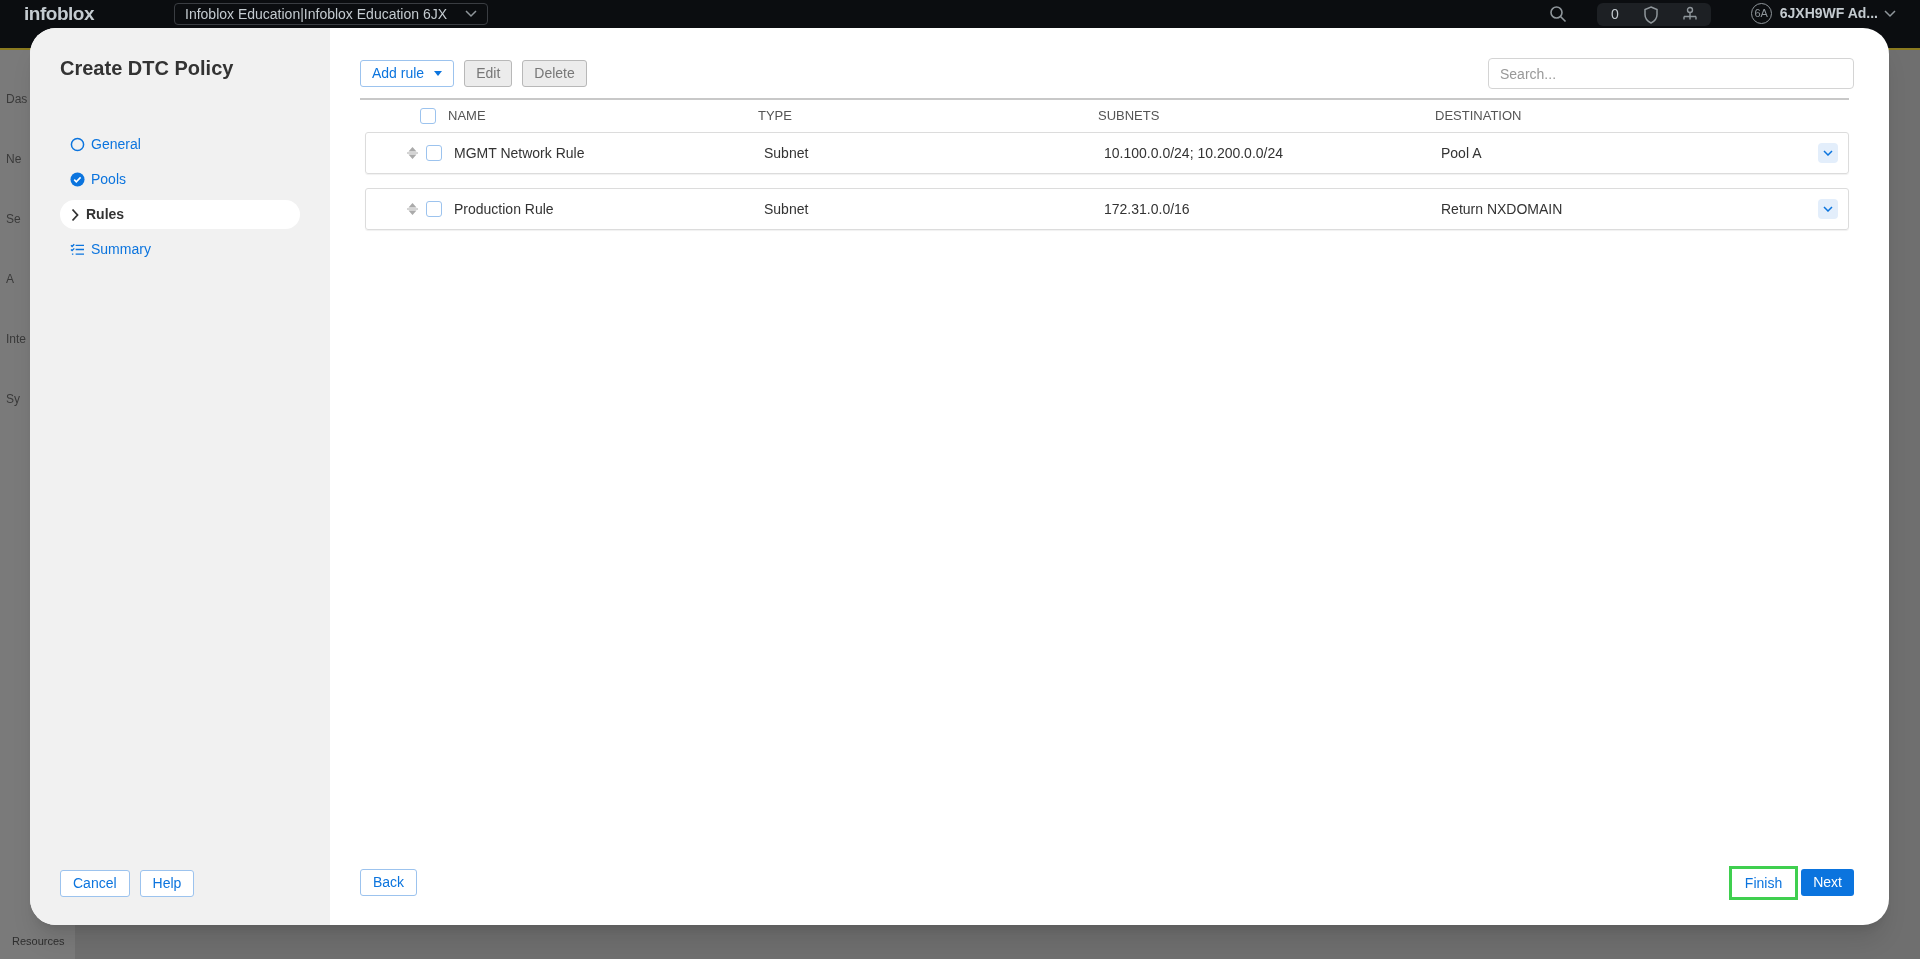 Image resolution: width=1920 pixels, height=959 pixels. I want to click on account-selector: Infoblox Education|Infoblox Education 6JX, so click(331, 14).